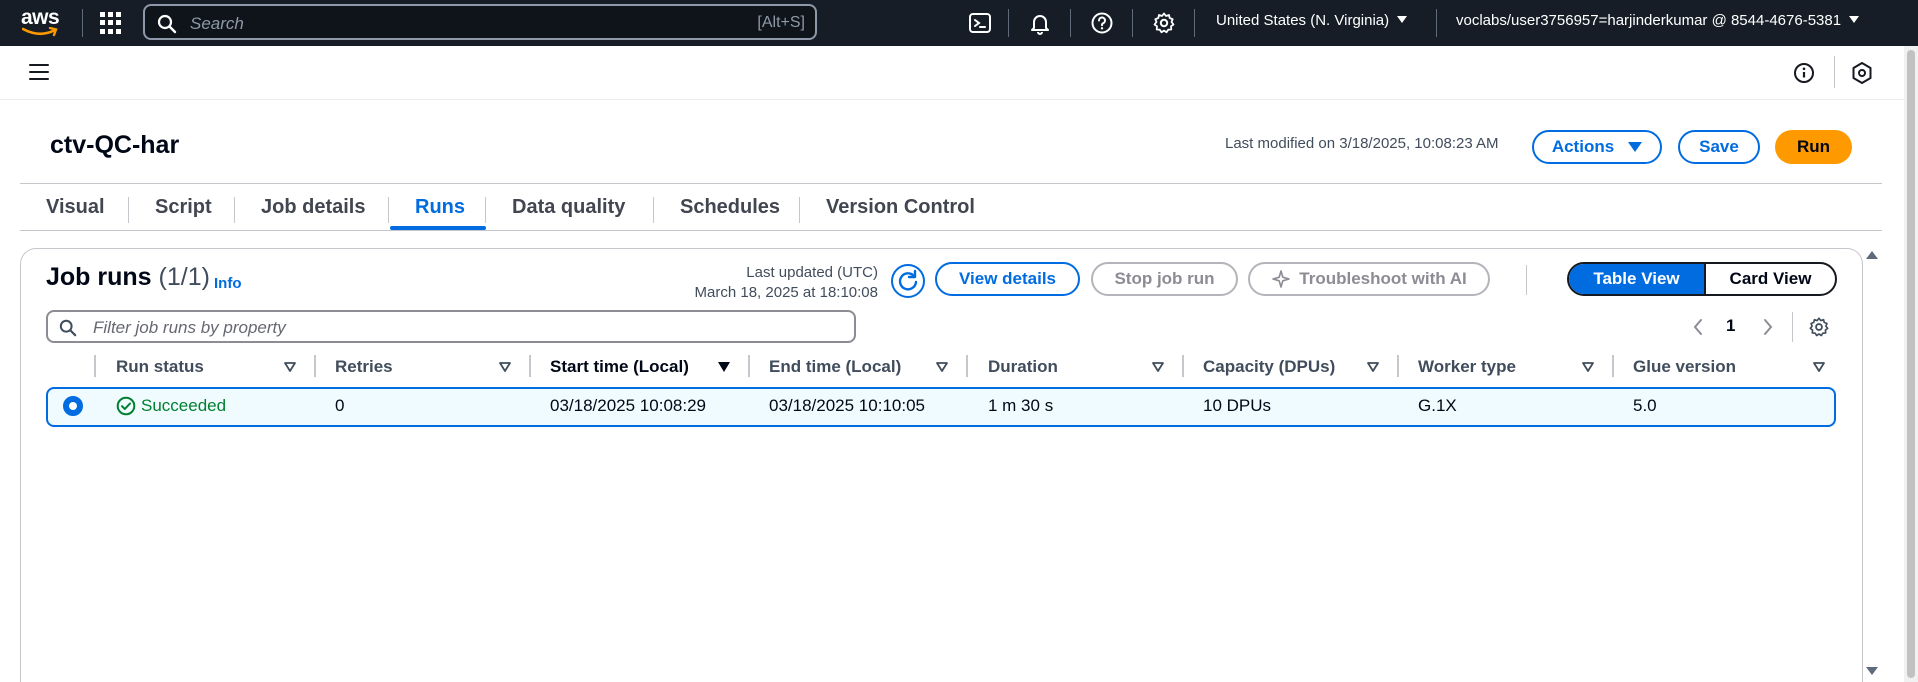 This screenshot has height=682, width=1918. I want to click on last-updated-value: March 18, 2025 at 18:10:08, so click(786, 292).